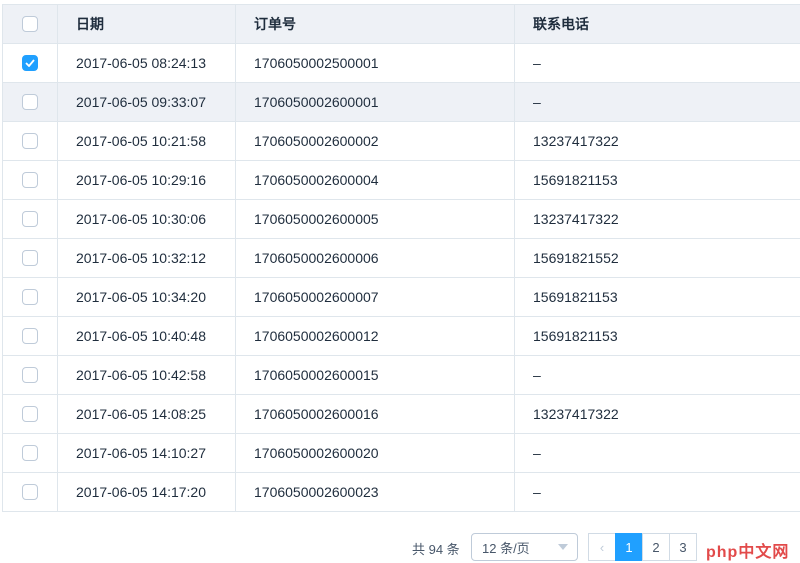  I want to click on cell-order-number: 1706050002600012, so click(375, 336).